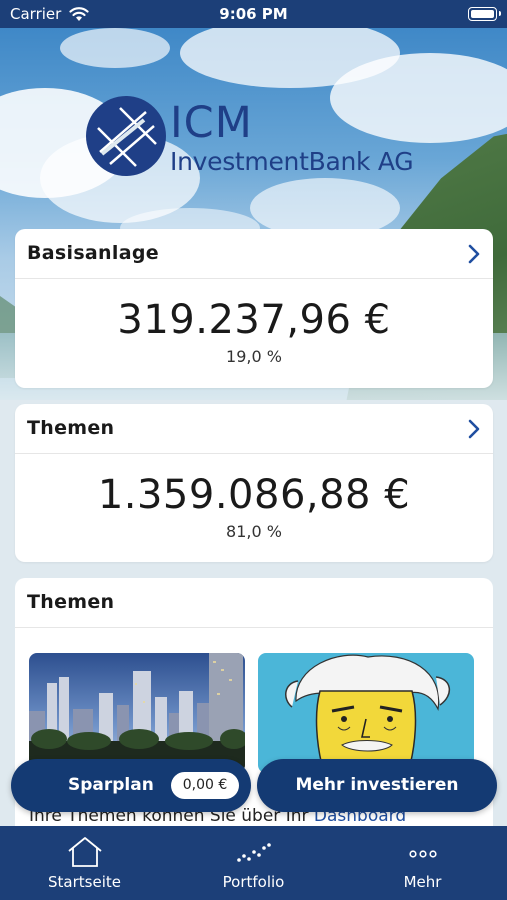 This screenshot has height=900, width=507. What do you see at coordinates (484, 14) in the screenshot?
I see `battery-icon` at bounding box center [484, 14].